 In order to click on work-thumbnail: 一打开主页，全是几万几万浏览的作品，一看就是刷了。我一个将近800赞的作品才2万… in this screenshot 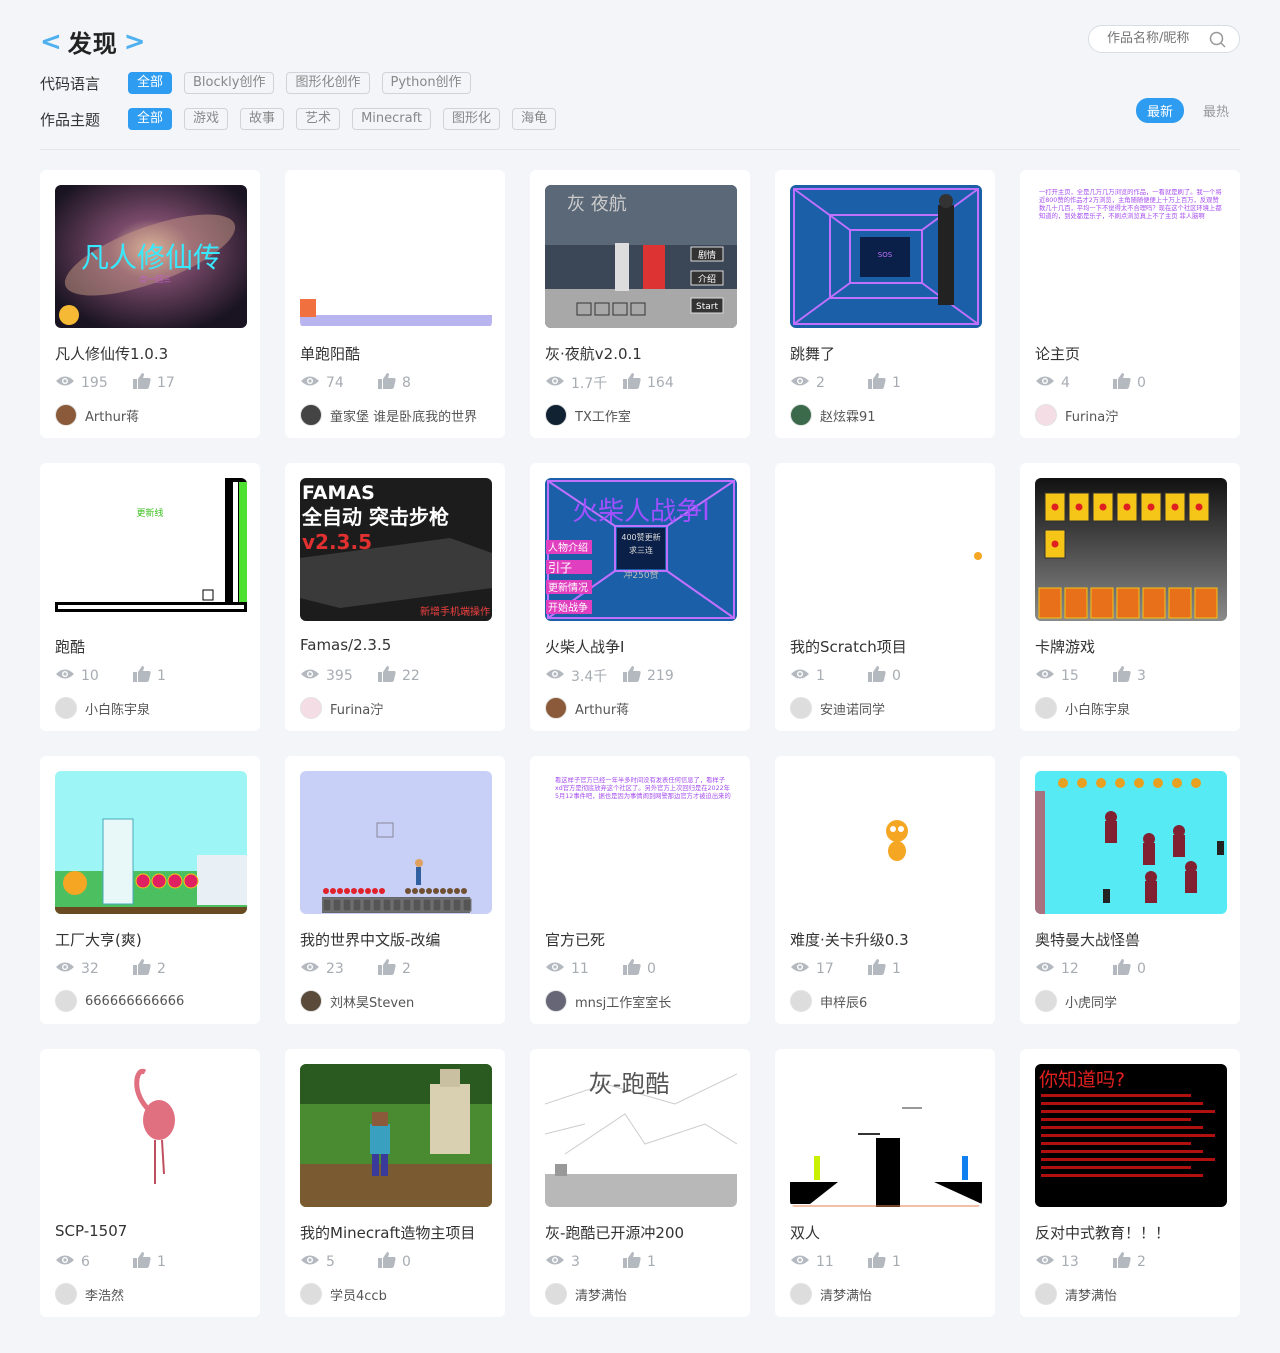, I will do `click(1131, 256)`.